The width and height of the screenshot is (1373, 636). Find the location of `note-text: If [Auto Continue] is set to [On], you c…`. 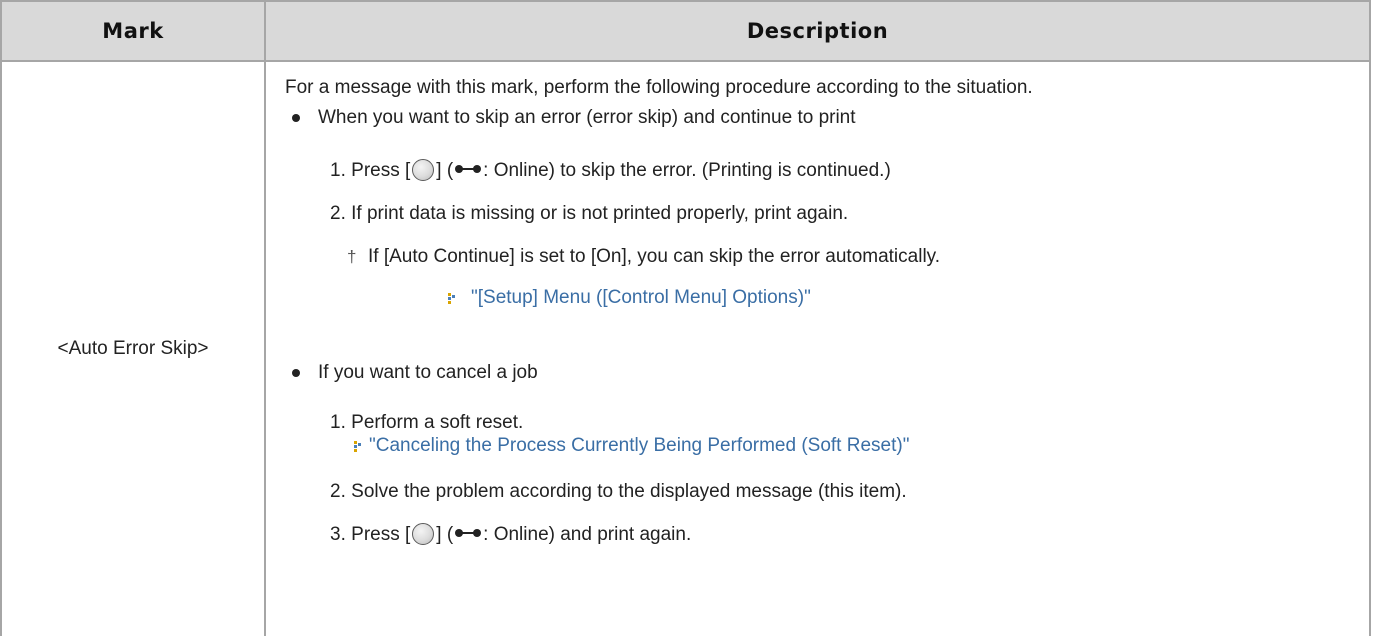

note-text: If [Auto Continue] is set to [On], you c… is located at coordinates (654, 256).